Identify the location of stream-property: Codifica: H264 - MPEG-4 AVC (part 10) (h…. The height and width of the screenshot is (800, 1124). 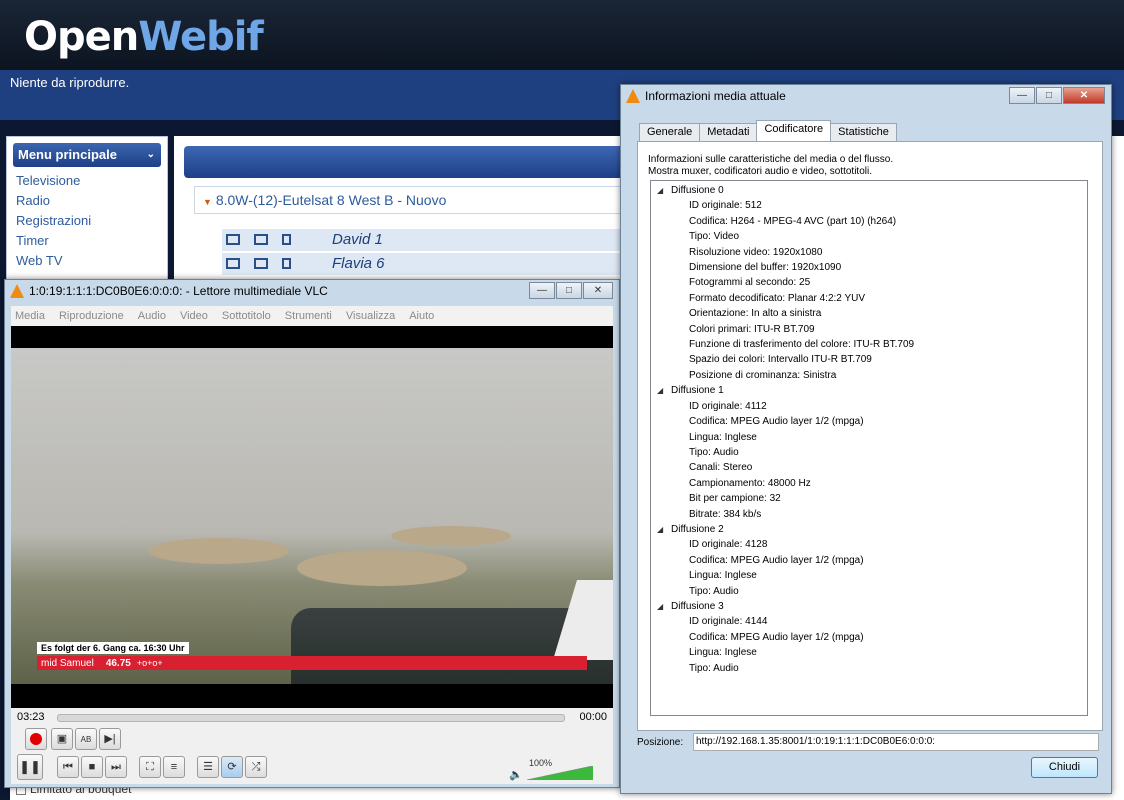
(869, 221).